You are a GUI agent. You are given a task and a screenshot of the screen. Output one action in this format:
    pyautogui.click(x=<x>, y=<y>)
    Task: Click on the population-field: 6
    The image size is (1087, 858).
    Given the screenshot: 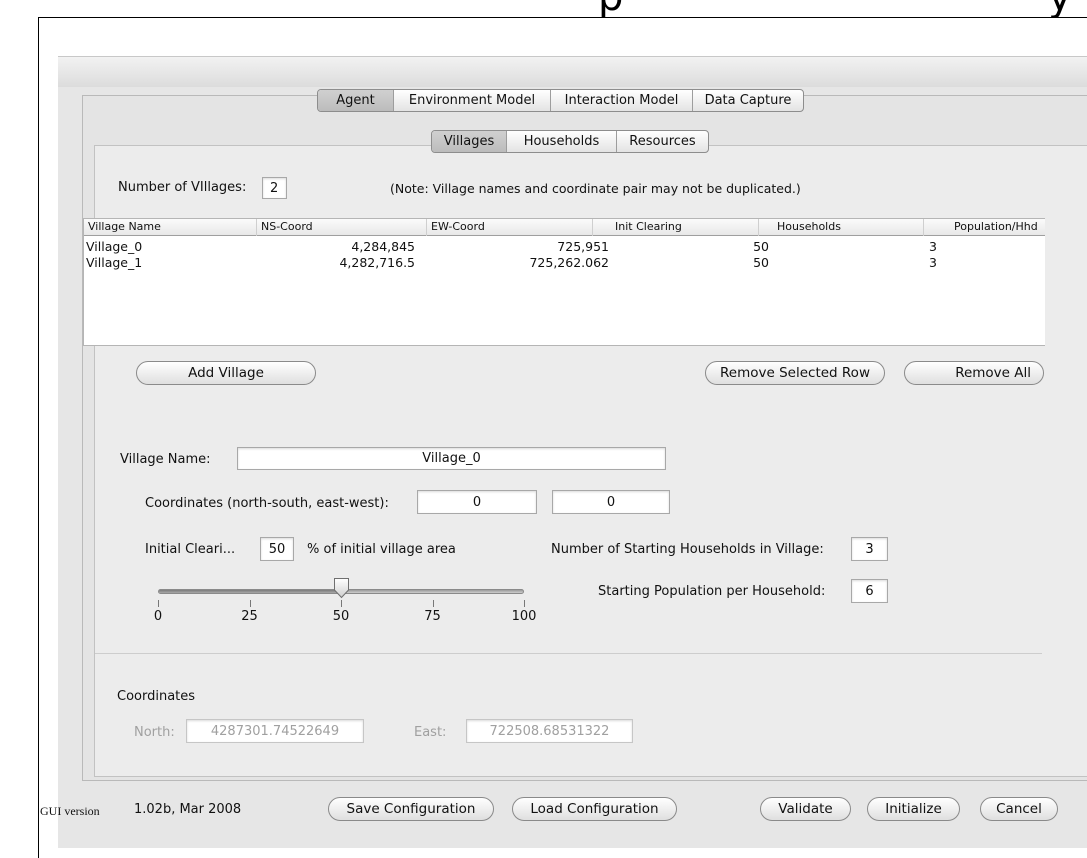 What is the action you would take?
    pyautogui.click(x=869, y=591)
    